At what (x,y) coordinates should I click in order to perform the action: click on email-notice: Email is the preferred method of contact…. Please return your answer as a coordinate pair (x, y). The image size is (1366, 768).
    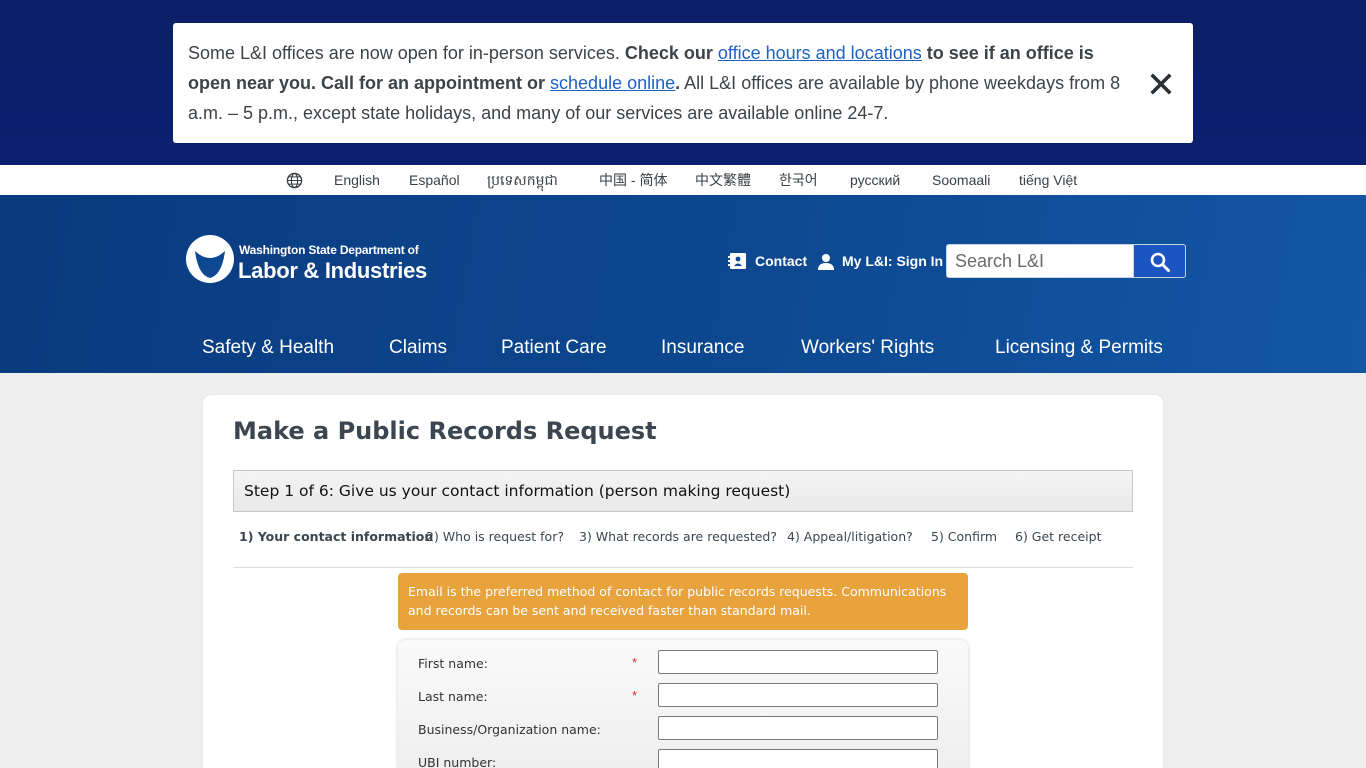
    Looking at the image, I should click on (683, 601).